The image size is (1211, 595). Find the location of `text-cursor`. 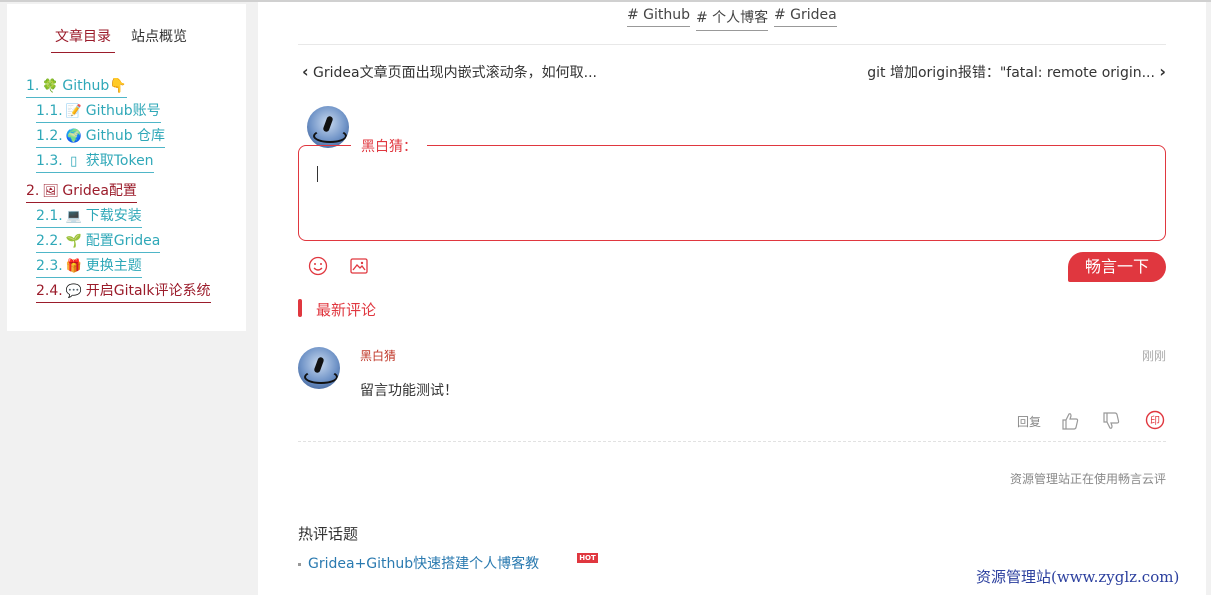

text-cursor is located at coordinates (317, 174).